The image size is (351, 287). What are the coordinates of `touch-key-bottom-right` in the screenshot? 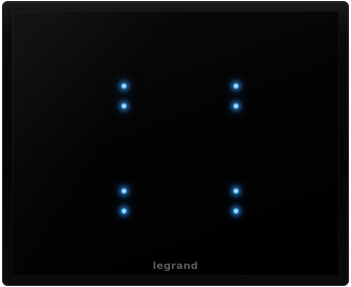 It's located at (236, 204).